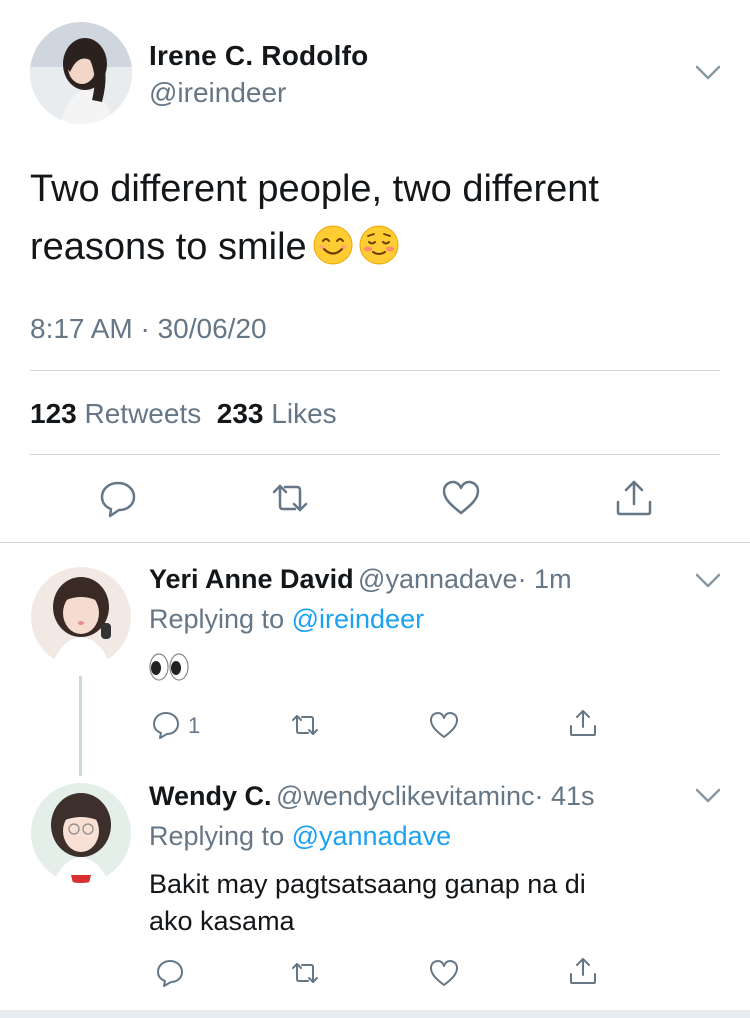 The height and width of the screenshot is (1018, 750). Describe the element at coordinates (251, 579) in the screenshot. I see `reply-author-name: Yeri Anne David` at that location.